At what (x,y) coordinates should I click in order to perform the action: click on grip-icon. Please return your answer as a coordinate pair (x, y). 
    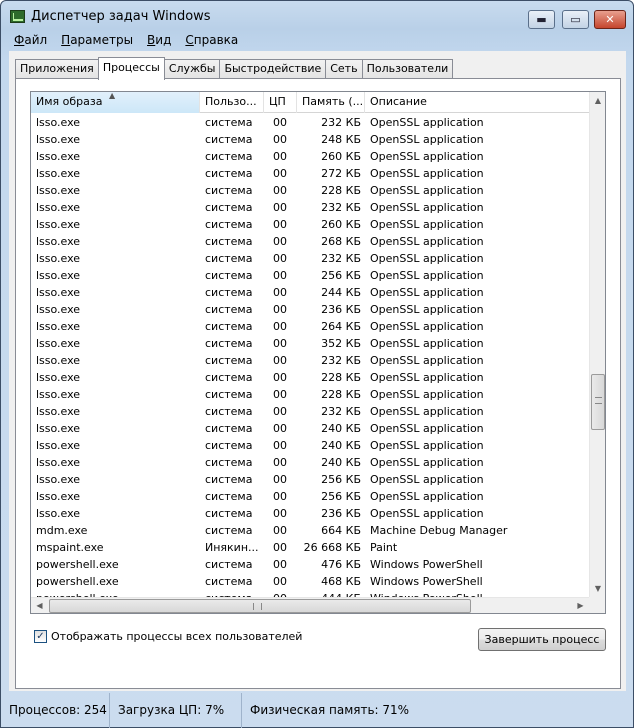
    Looking at the image, I should click on (257, 606).